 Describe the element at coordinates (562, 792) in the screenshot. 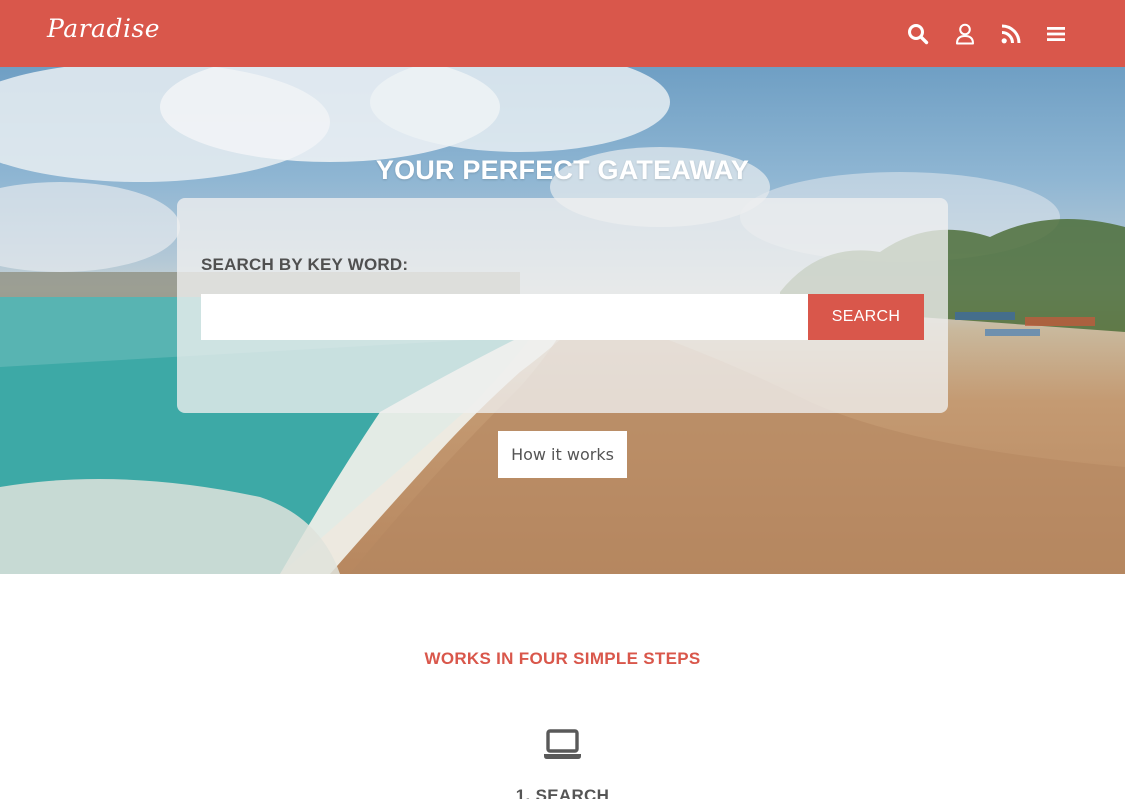

I see `step-1-label: 1. SEARCH` at that location.